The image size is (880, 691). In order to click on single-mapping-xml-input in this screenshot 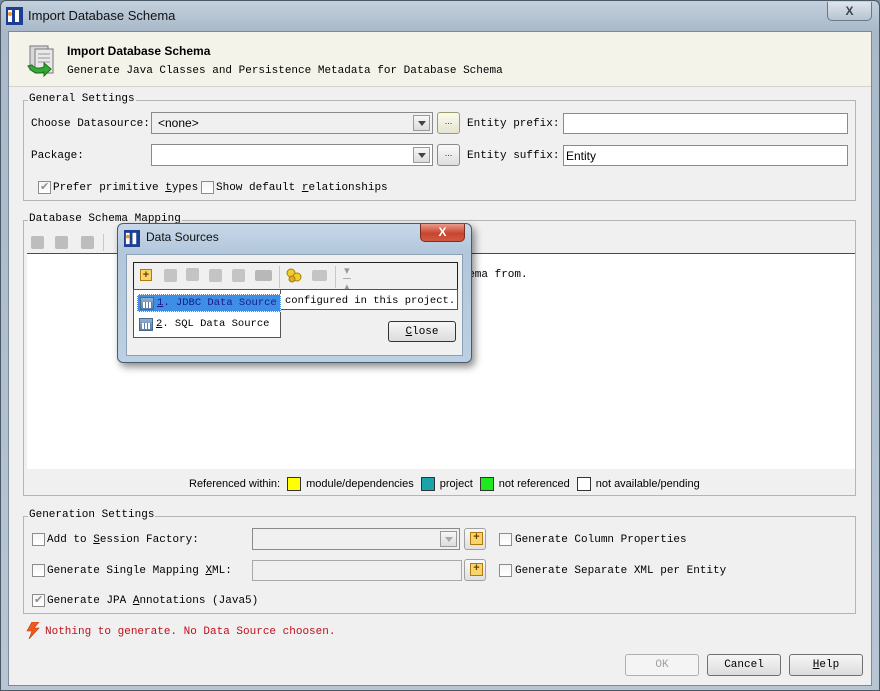, I will do `click(357, 570)`.